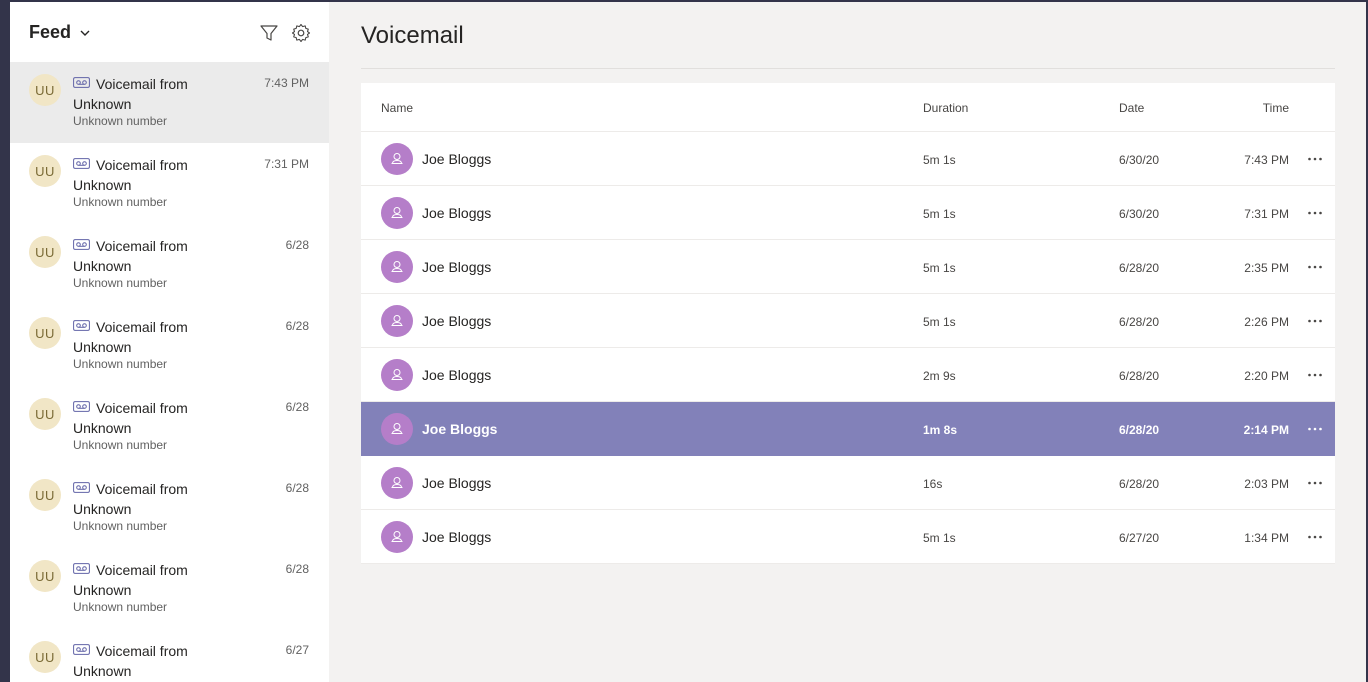 This screenshot has width=1368, height=682. Describe the element at coordinates (848, 68) in the screenshot. I see `title-divider` at that location.